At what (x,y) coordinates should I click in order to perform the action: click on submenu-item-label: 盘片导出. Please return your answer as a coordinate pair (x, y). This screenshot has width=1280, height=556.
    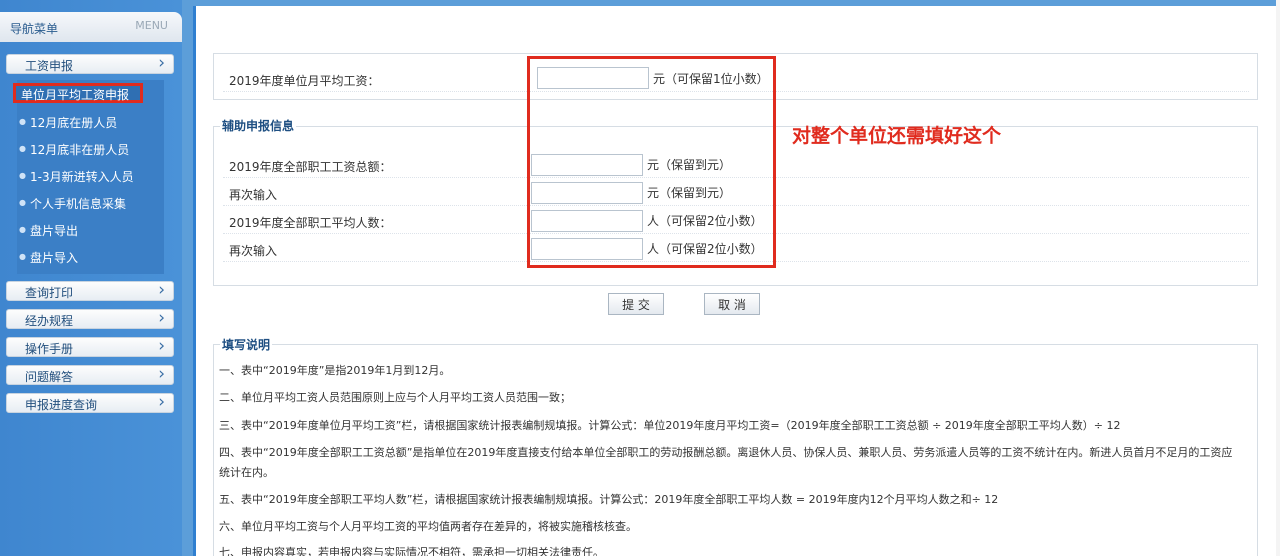
    Looking at the image, I should click on (54, 231).